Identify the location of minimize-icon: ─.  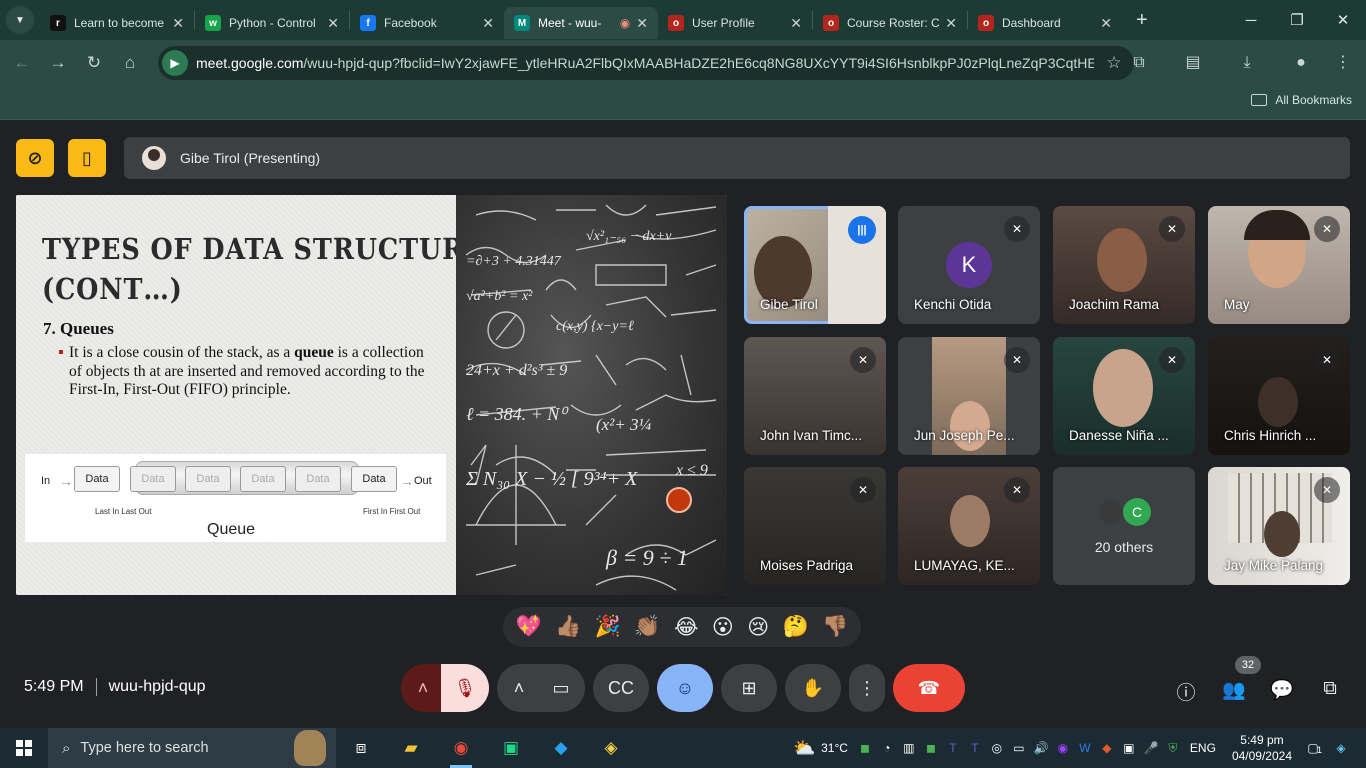
(1251, 20).